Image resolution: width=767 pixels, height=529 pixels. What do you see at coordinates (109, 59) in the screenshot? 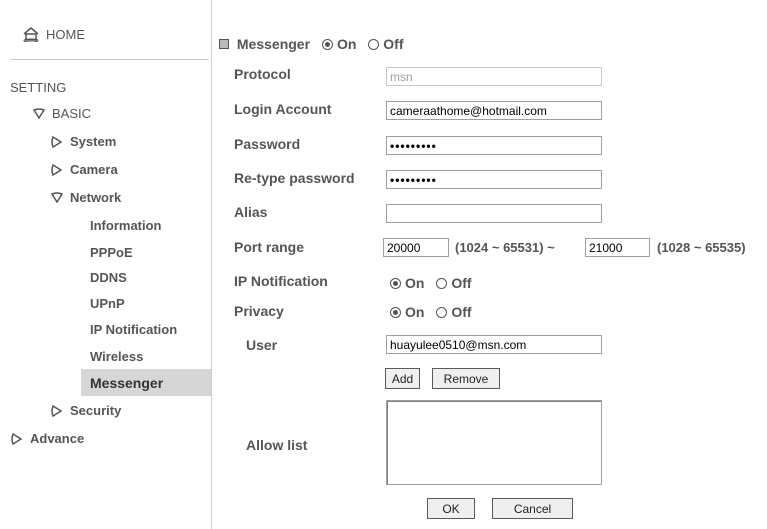
I see `sidebar-divider` at bounding box center [109, 59].